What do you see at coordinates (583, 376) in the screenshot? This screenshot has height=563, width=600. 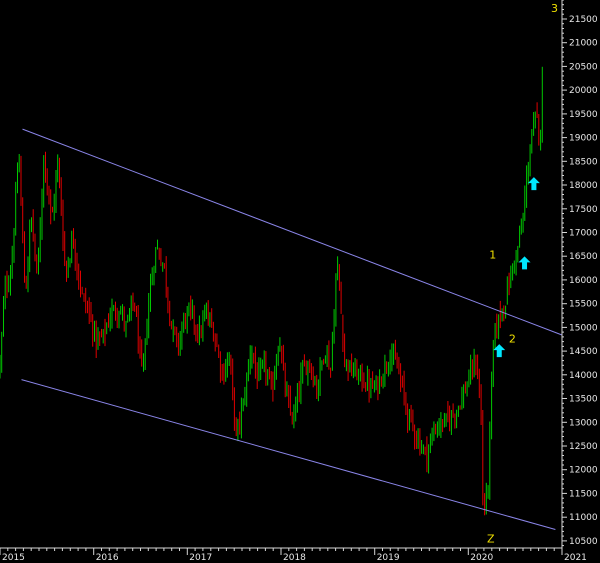 I see `y-tick-label: 14000` at bounding box center [583, 376].